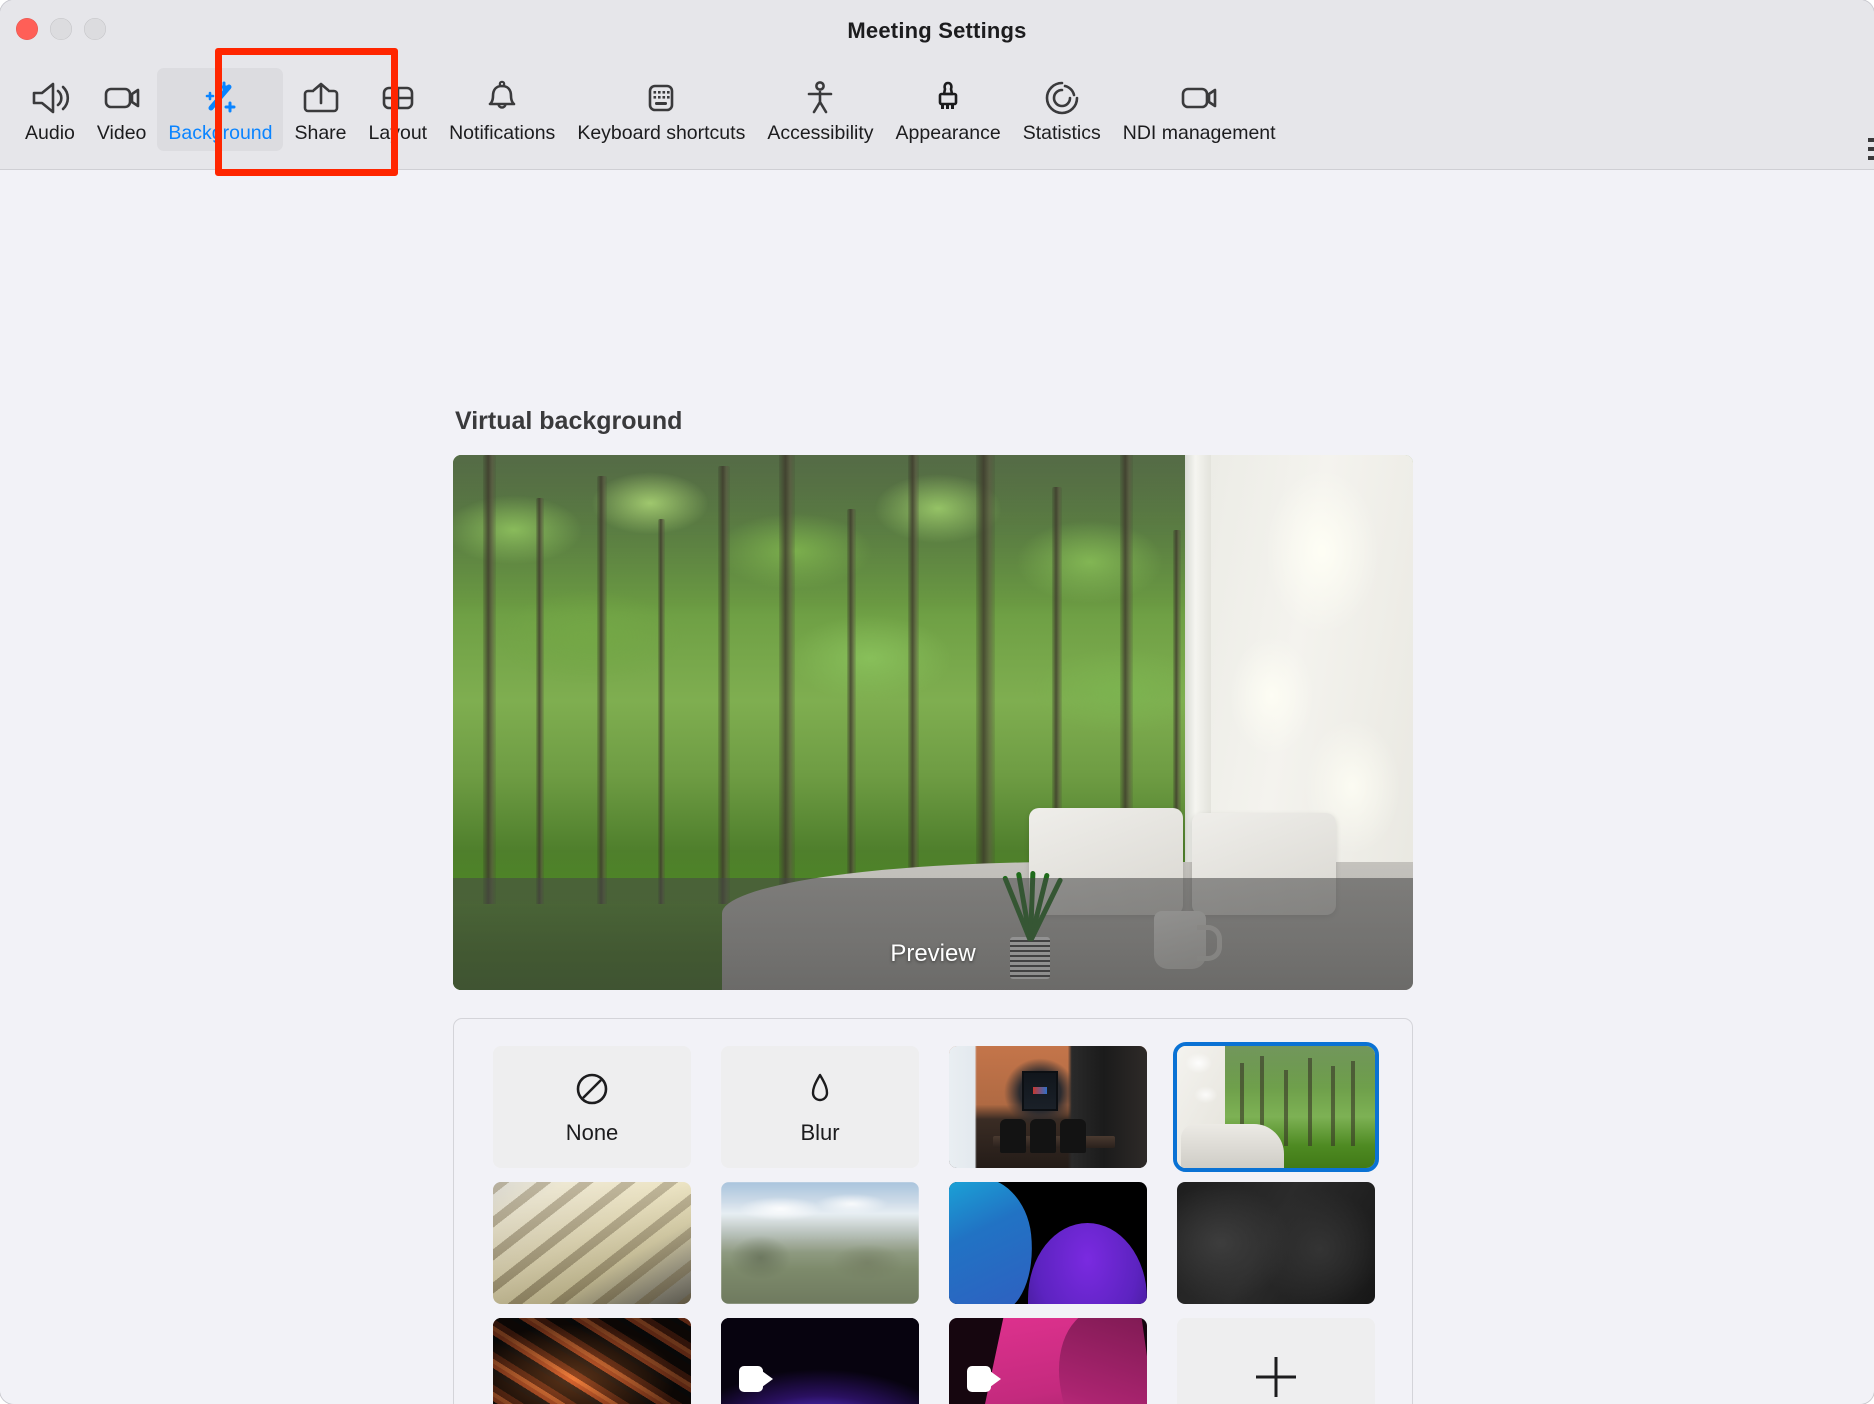 This screenshot has width=1874, height=1404. I want to click on title-bar: Meeting Settings, so click(937, 33).